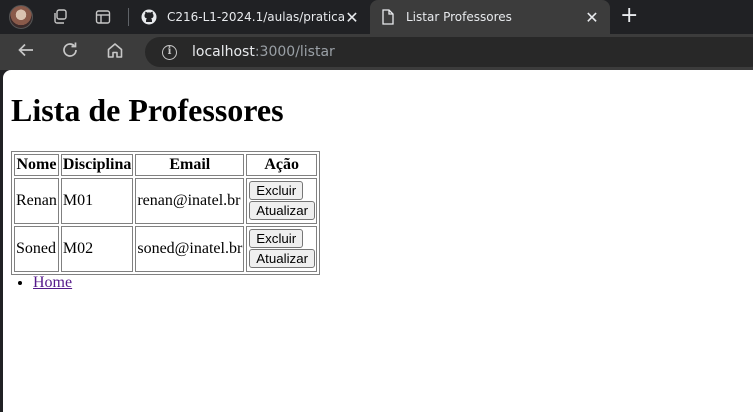 The width and height of the screenshot is (753, 412). Describe the element at coordinates (36, 201) in the screenshot. I see `cell-nome: Renan` at that location.